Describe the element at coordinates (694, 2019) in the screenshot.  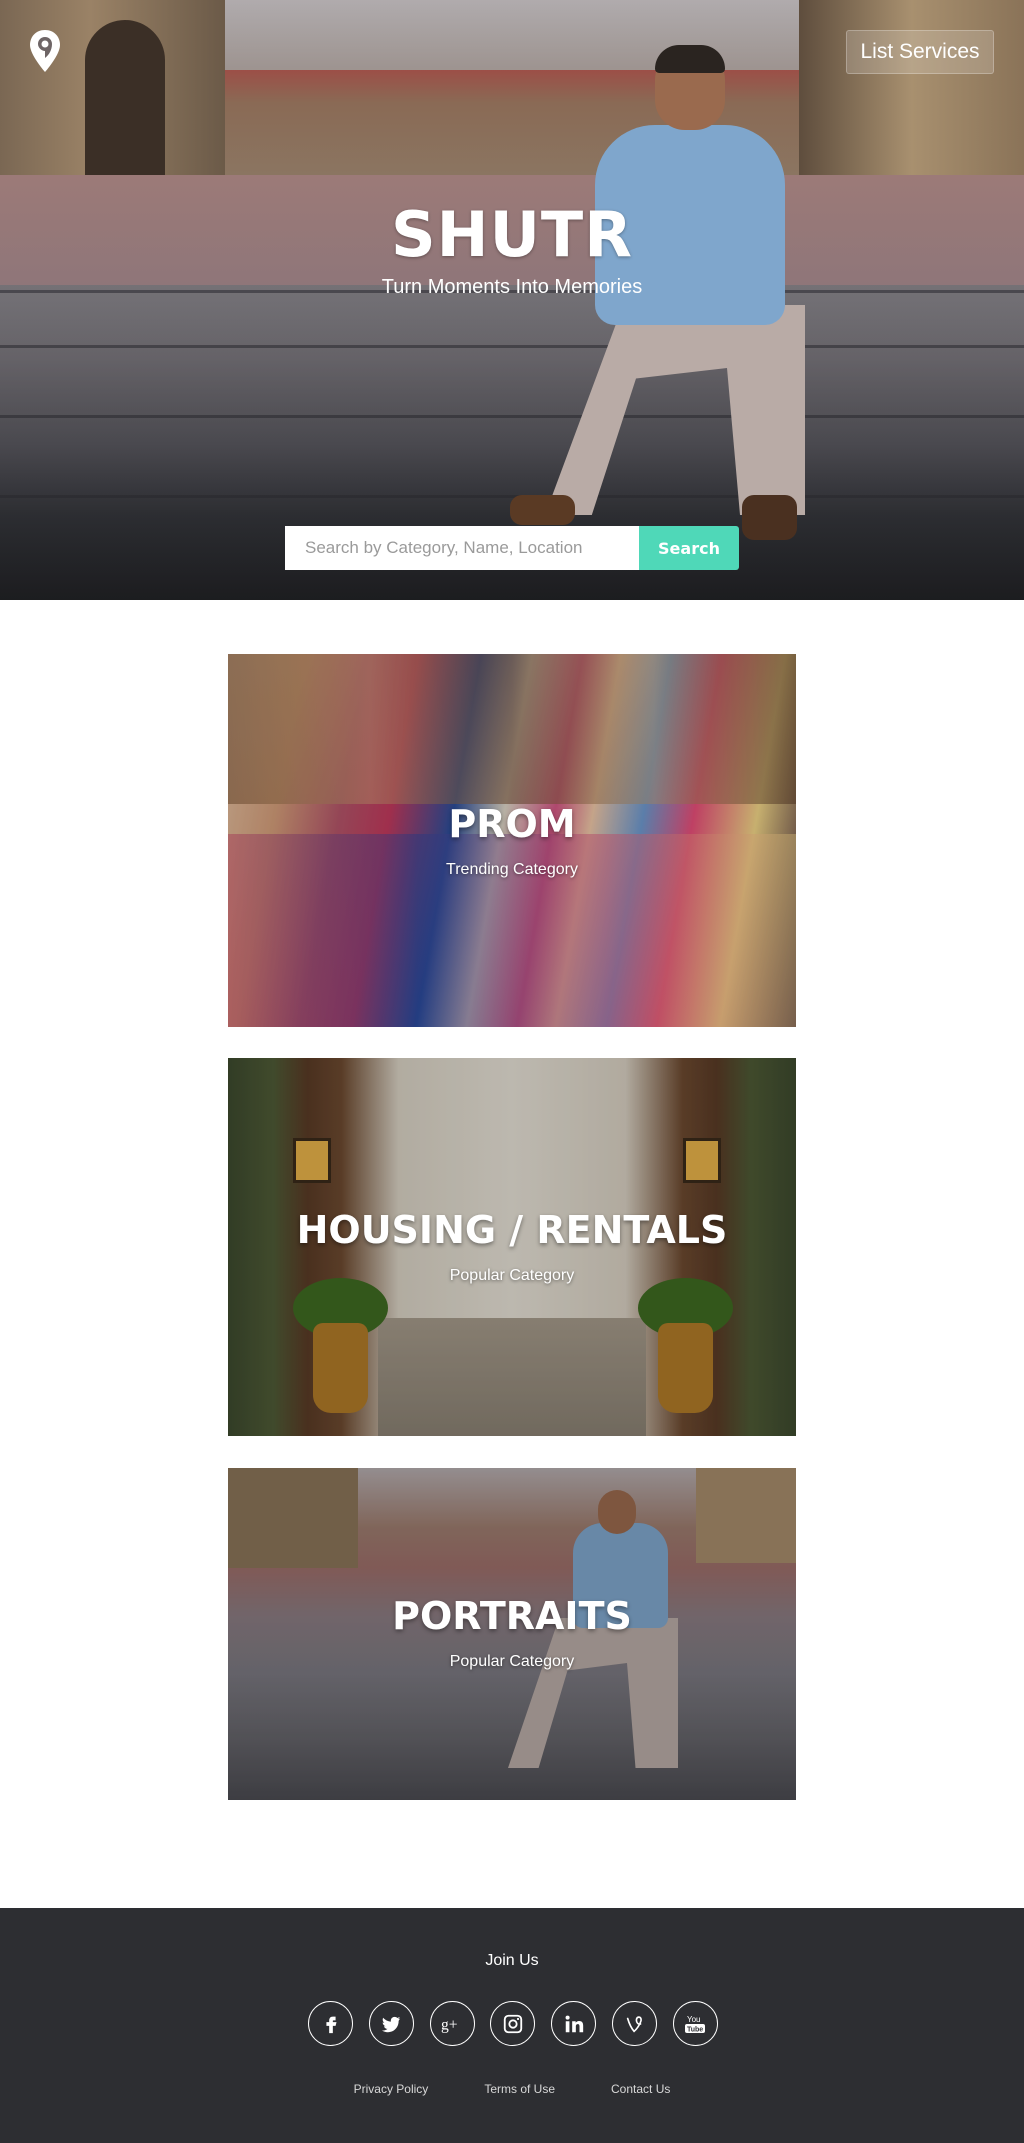
I see `svg-text: You` at that location.